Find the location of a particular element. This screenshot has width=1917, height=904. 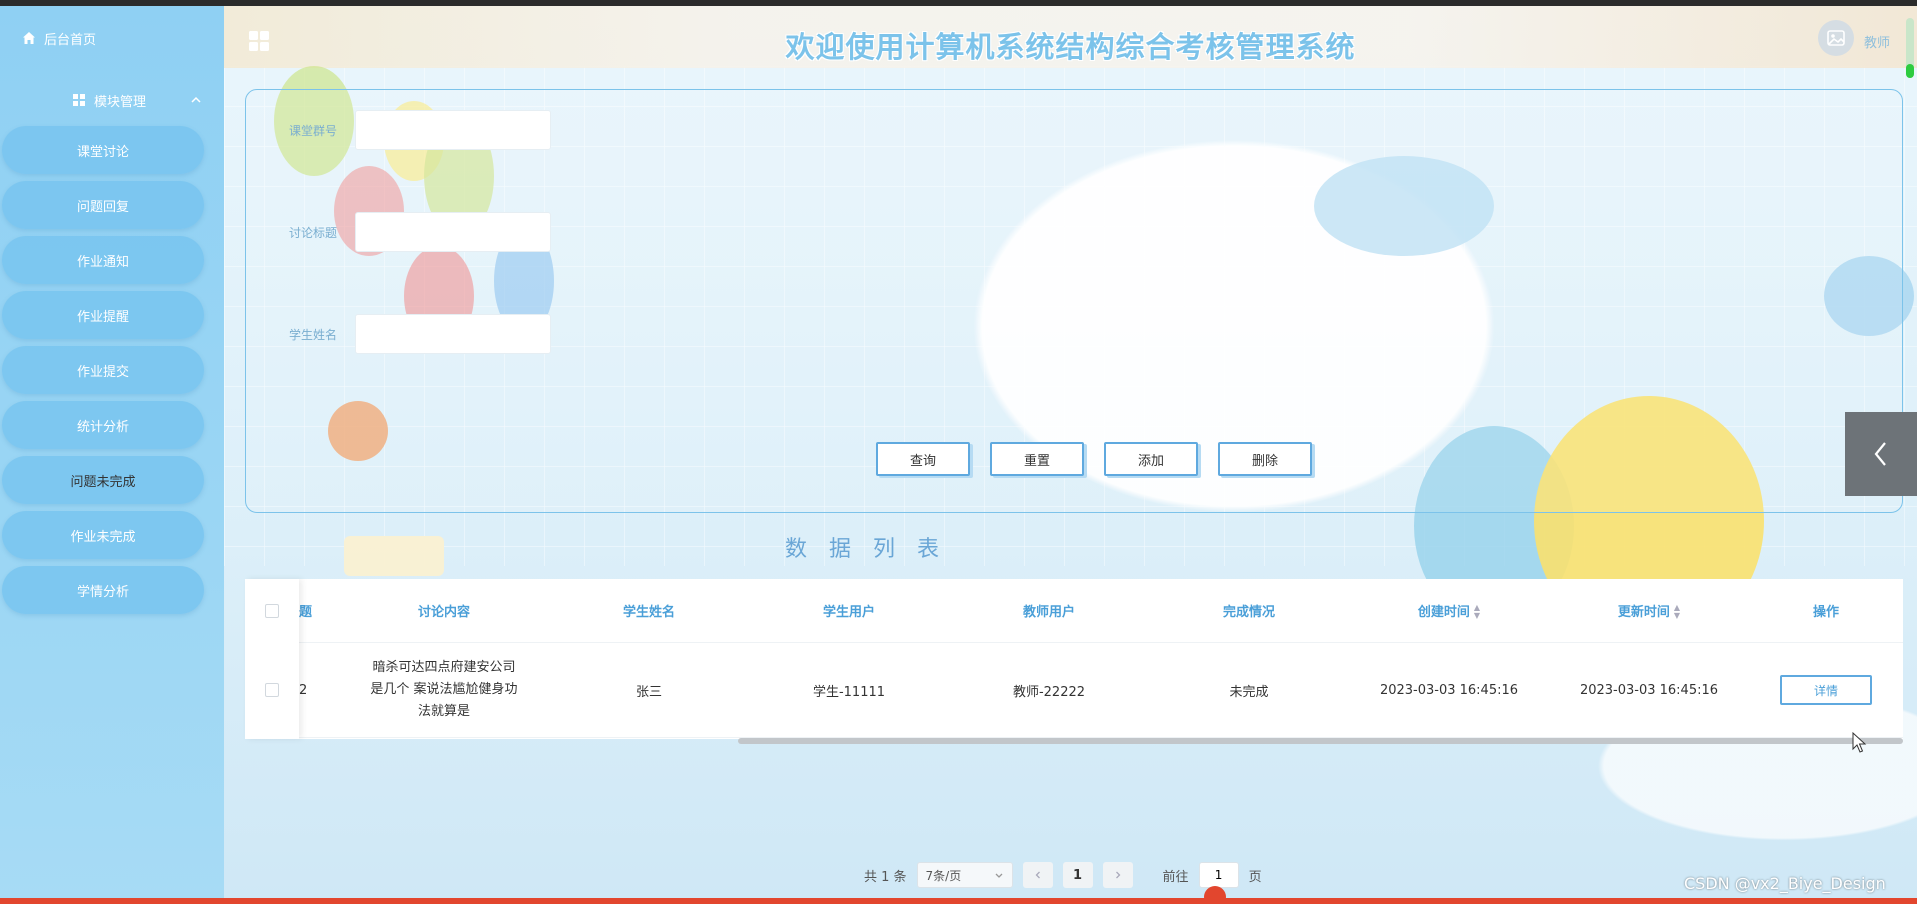

delete-button: 删除 is located at coordinates (1265, 459).